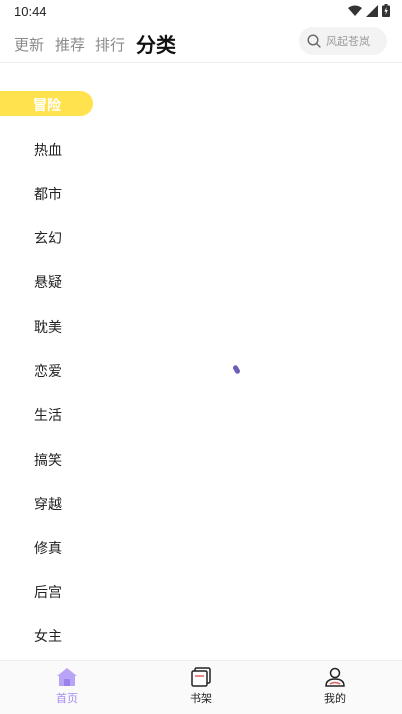 This screenshot has width=402, height=714. What do you see at coordinates (67, 698) in the screenshot?
I see `bottom-nav-home-label: 首页` at bounding box center [67, 698].